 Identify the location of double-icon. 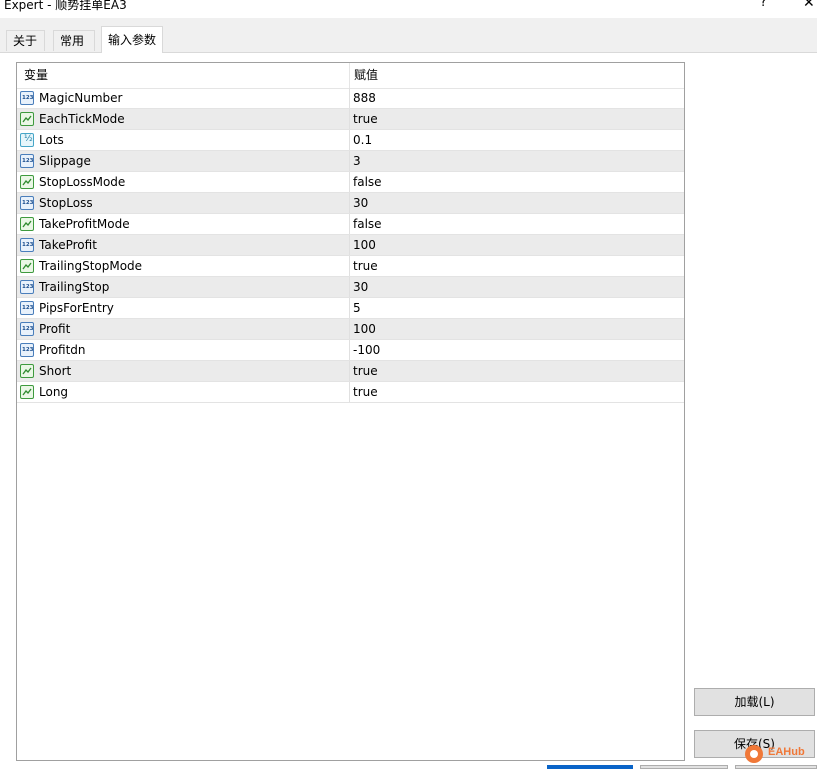
(27, 140).